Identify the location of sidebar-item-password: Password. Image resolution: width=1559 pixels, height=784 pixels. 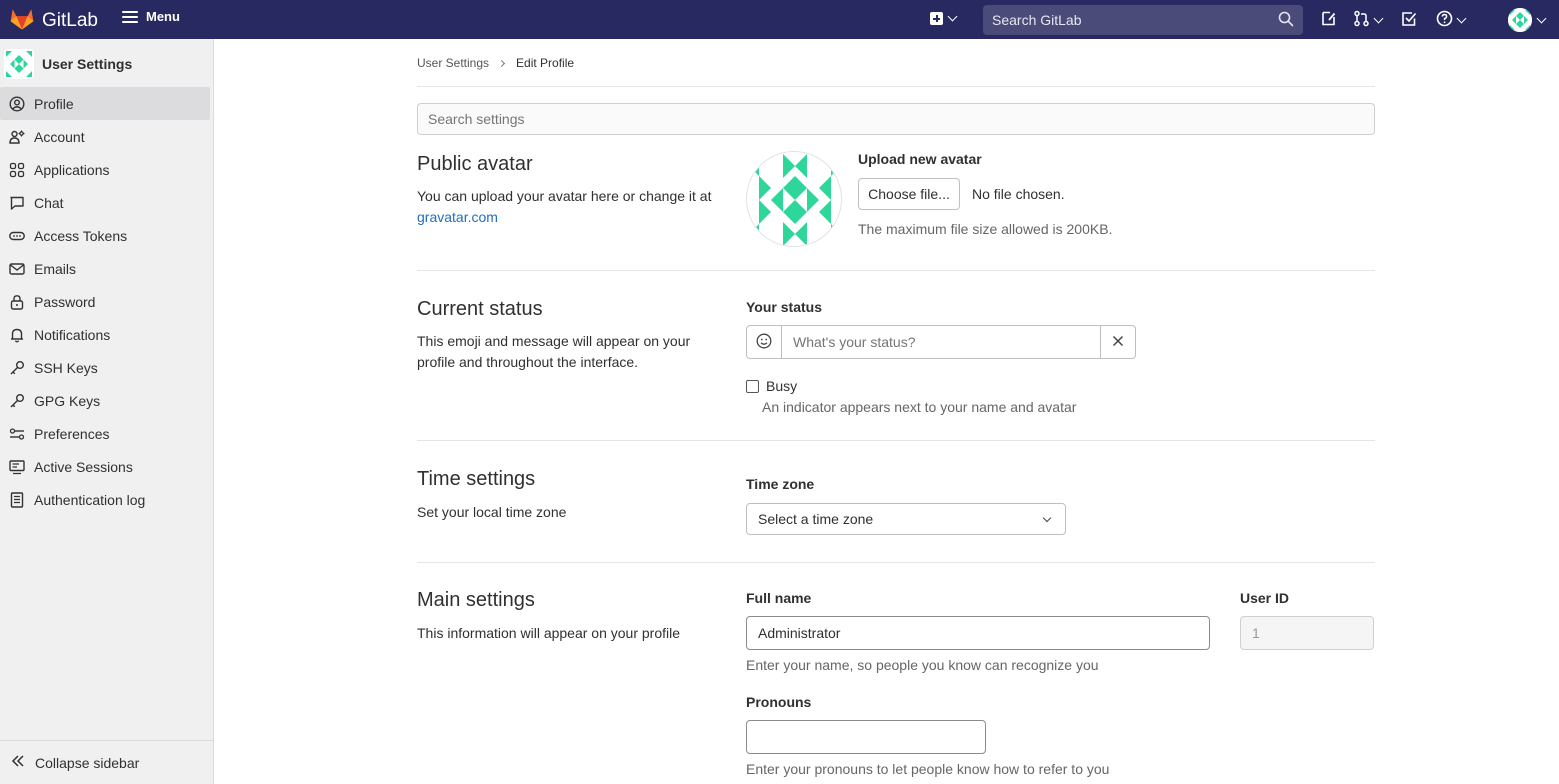
(106, 301).